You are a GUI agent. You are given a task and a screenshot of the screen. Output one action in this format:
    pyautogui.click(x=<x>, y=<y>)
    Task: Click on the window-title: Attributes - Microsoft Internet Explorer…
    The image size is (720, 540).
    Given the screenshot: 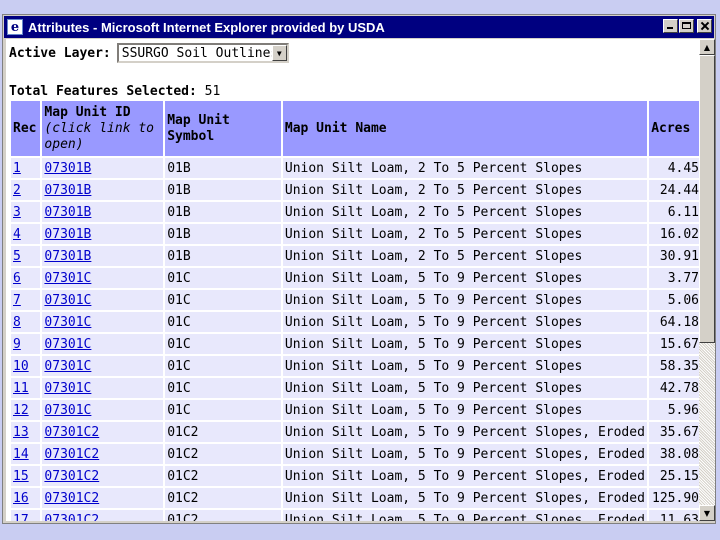 What is the action you would take?
    pyautogui.click(x=206, y=27)
    